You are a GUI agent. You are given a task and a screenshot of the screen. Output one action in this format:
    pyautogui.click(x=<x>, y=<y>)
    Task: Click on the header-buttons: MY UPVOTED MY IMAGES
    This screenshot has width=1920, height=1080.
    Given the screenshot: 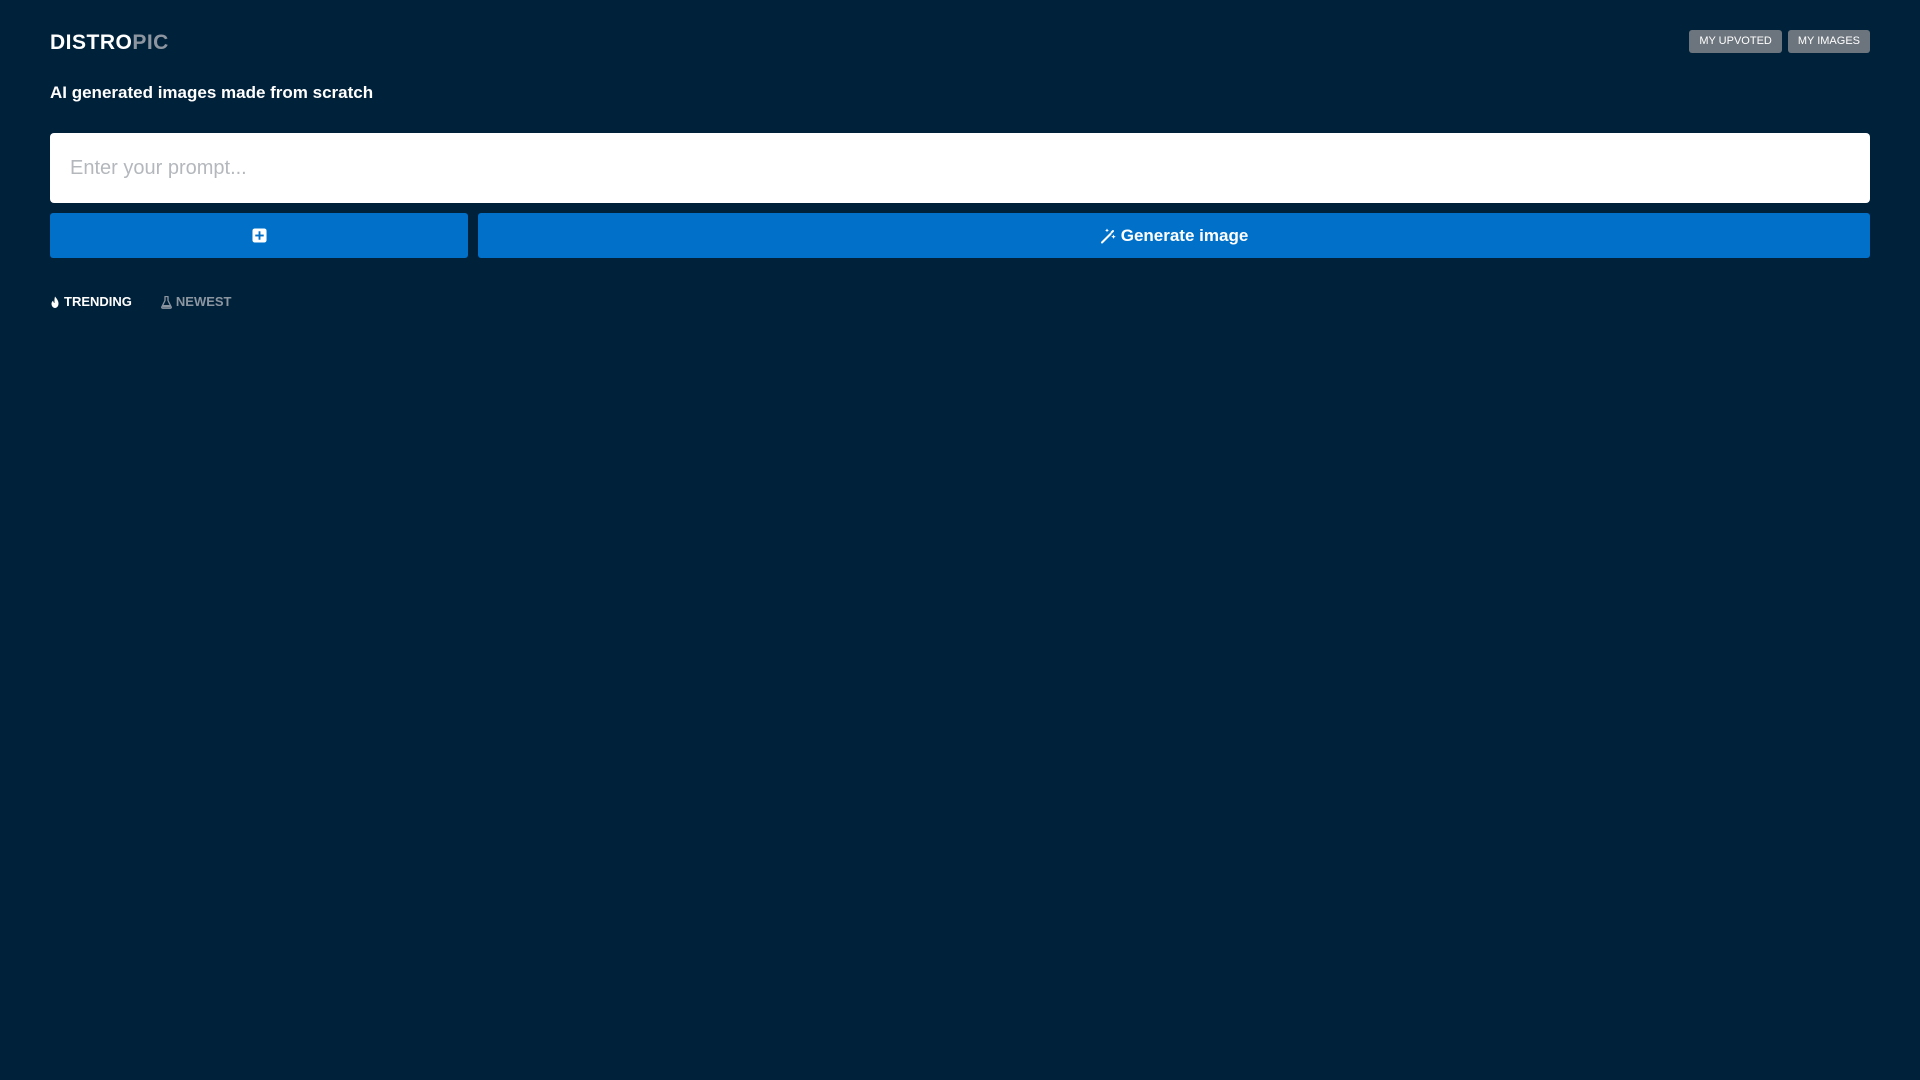 What is the action you would take?
    pyautogui.click(x=1779, y=41)
    